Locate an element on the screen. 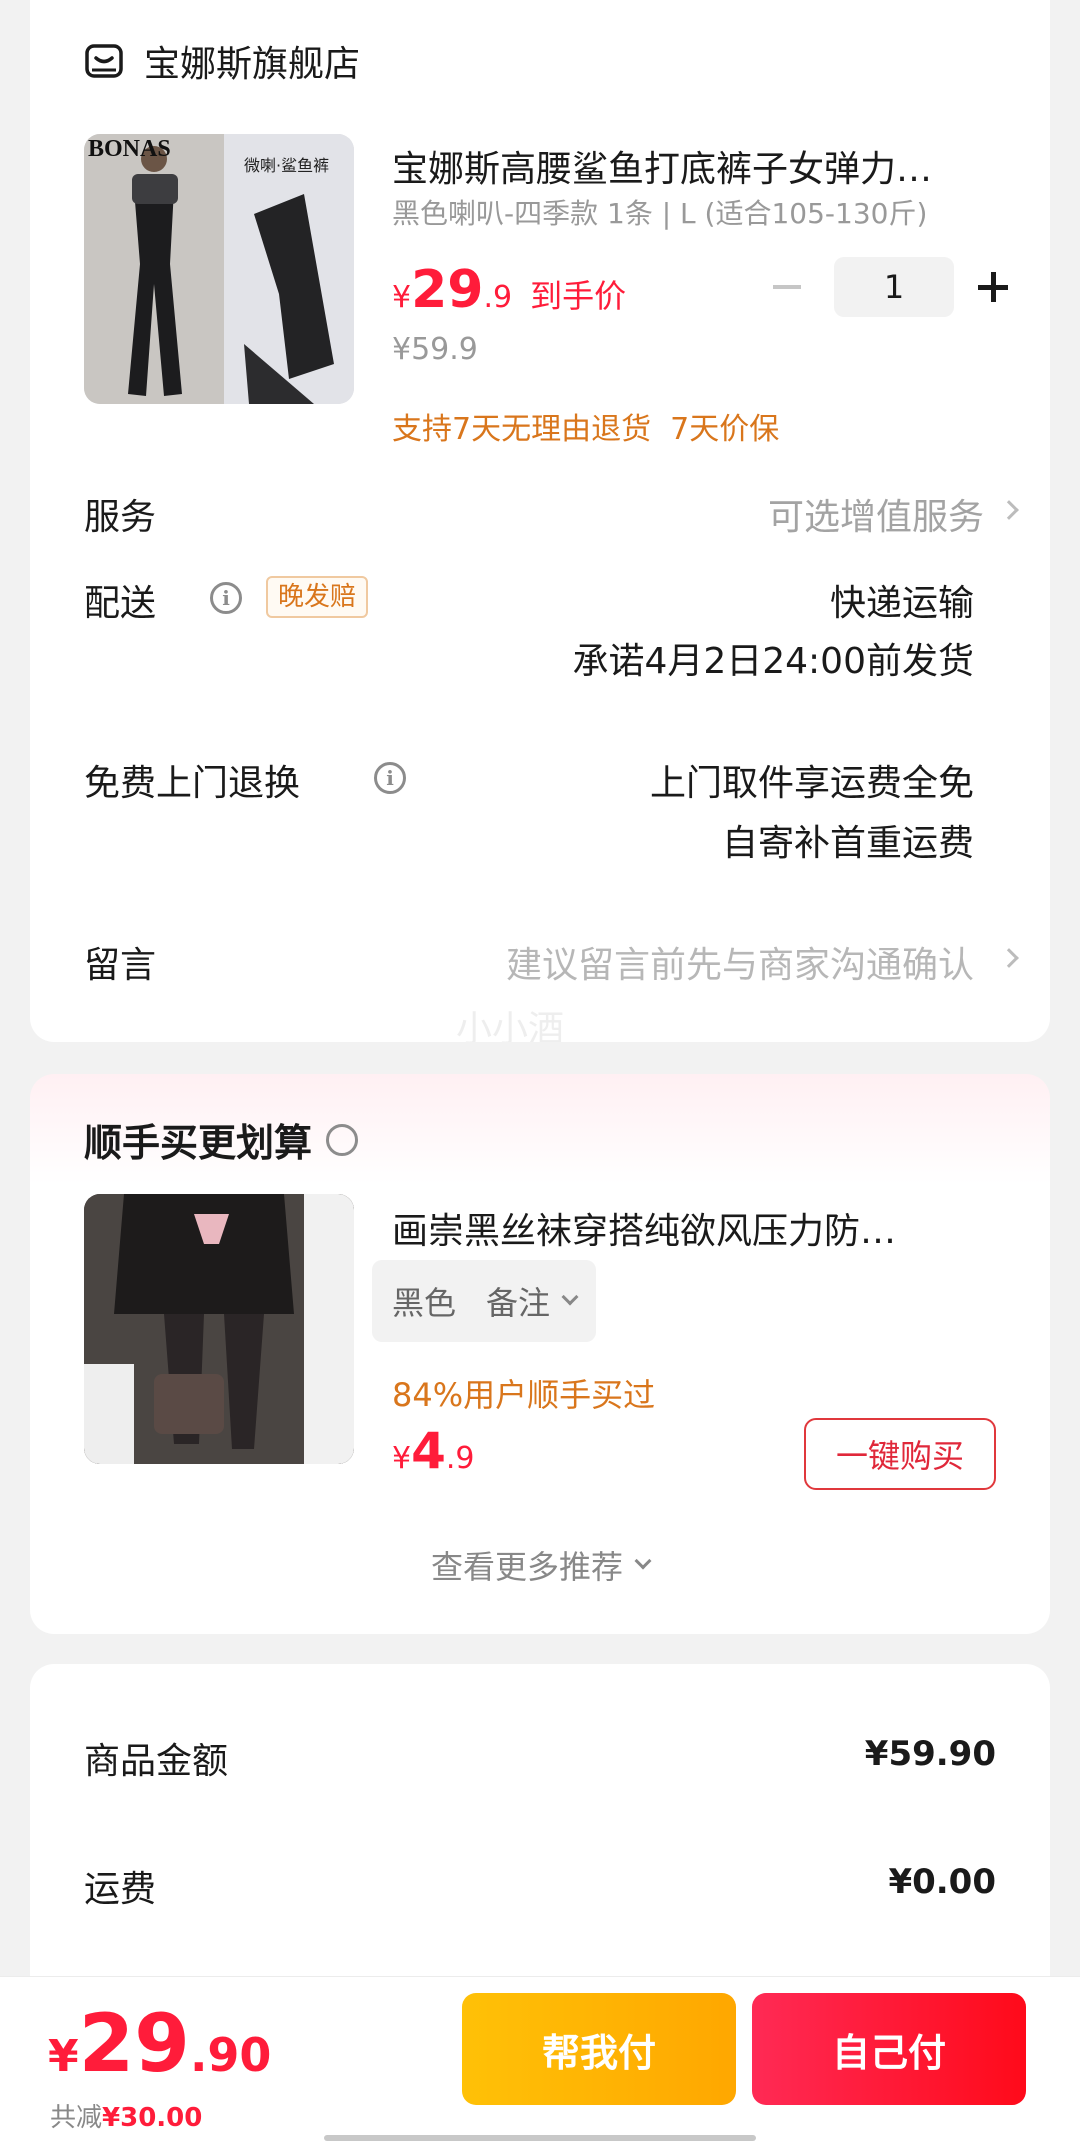  addon-variant-note: 备注 is located at coordinates (518, 1303).